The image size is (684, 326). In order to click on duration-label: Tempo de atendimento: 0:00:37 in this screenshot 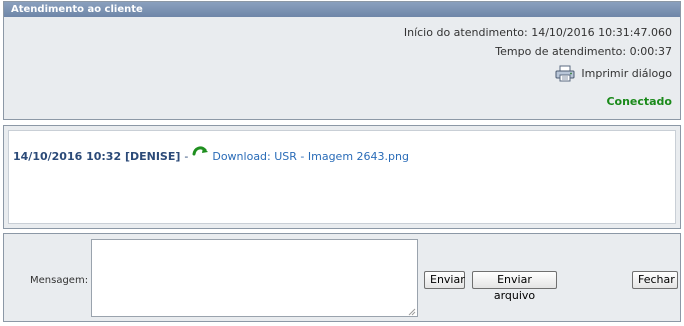, I will do `click(583, 51)`.